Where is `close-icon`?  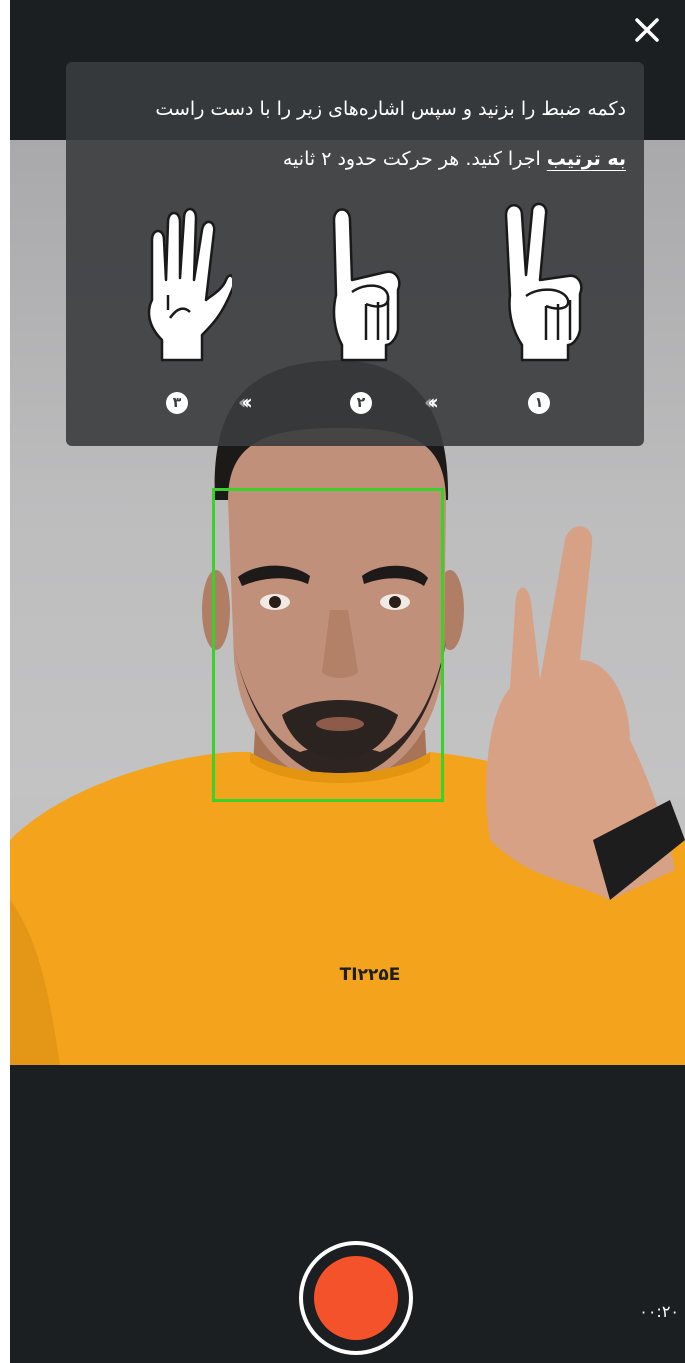 close-icon is located at coordinates (647, 30).